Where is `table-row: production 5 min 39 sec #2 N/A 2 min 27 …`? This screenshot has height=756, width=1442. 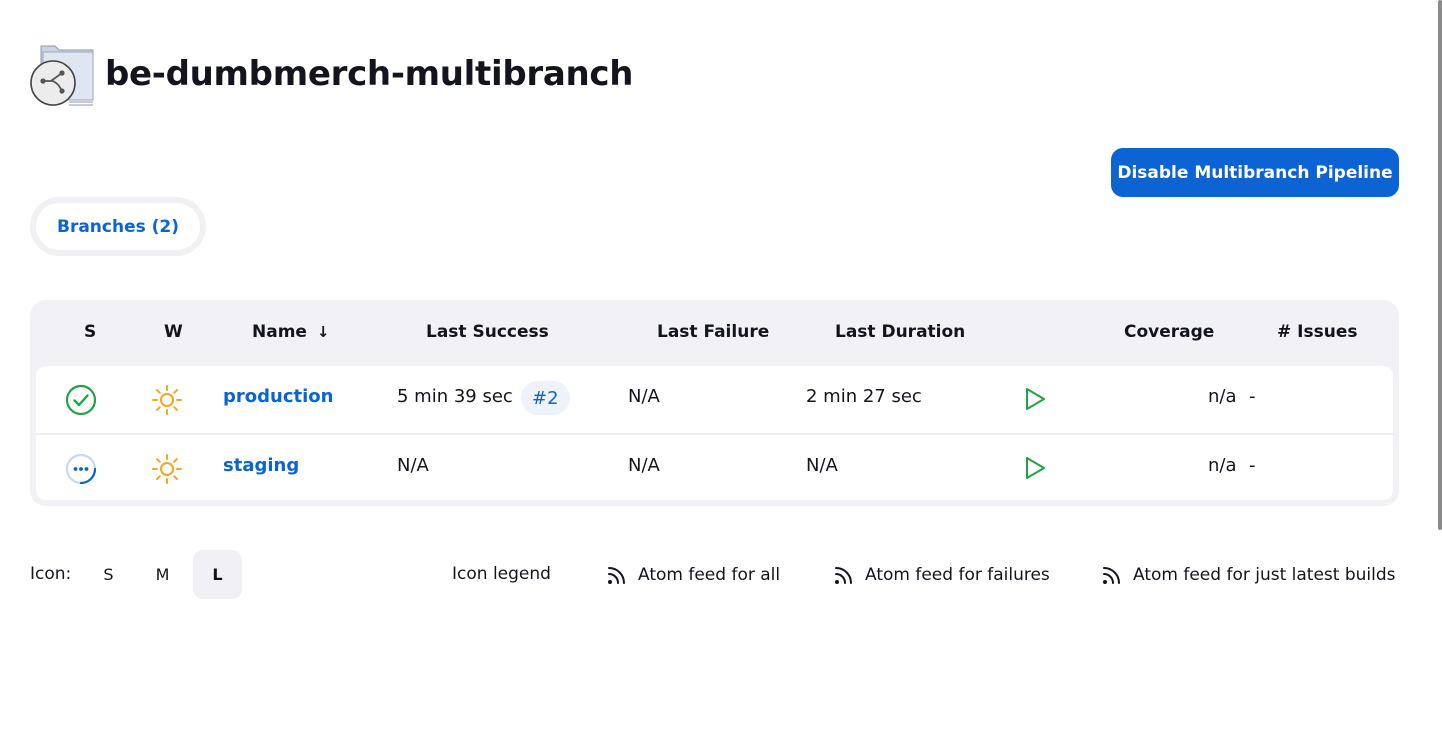
table-row: production 5 min 39 sec #2 N/A 2 min 27 … is located at coordinates (714, 399).